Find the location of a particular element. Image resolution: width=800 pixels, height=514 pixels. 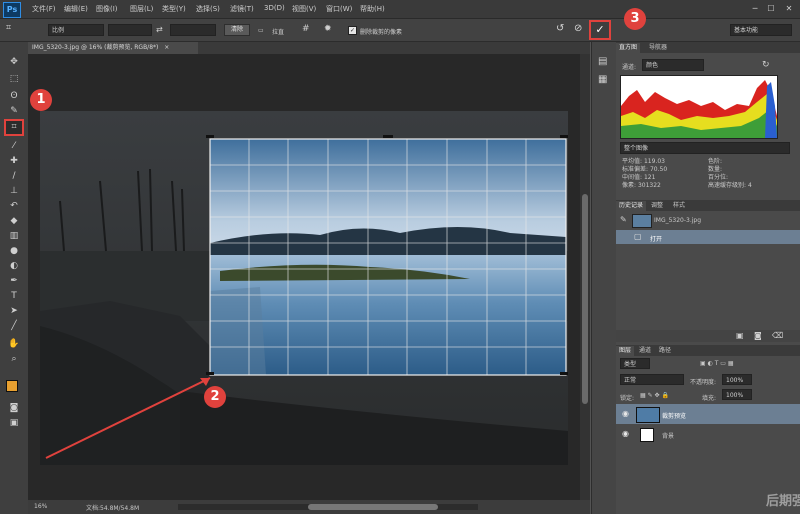

arrow-line is located at coordinates (128, 418).